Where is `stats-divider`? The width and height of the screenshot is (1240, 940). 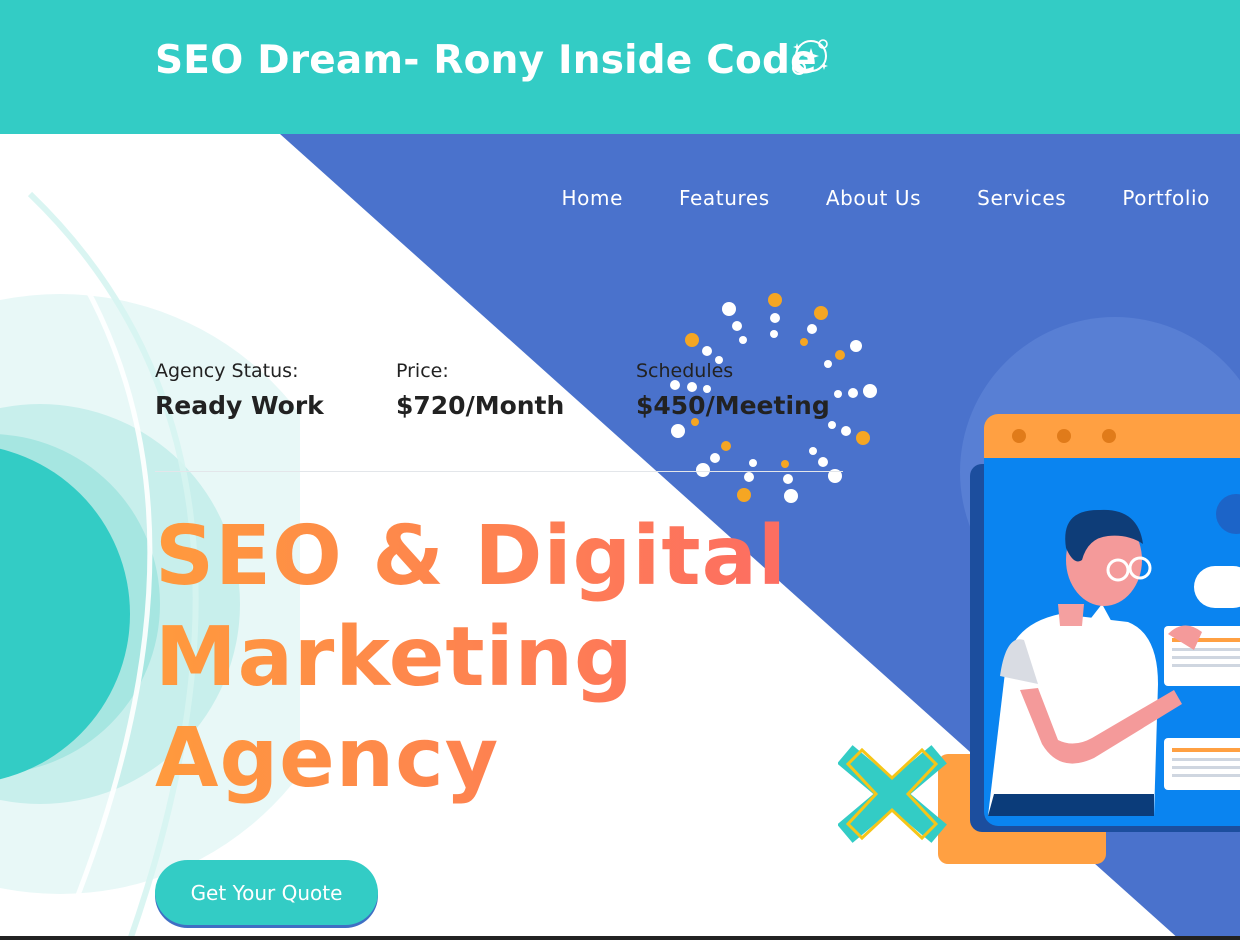
stats-divider is located at coordinates (499, 471).